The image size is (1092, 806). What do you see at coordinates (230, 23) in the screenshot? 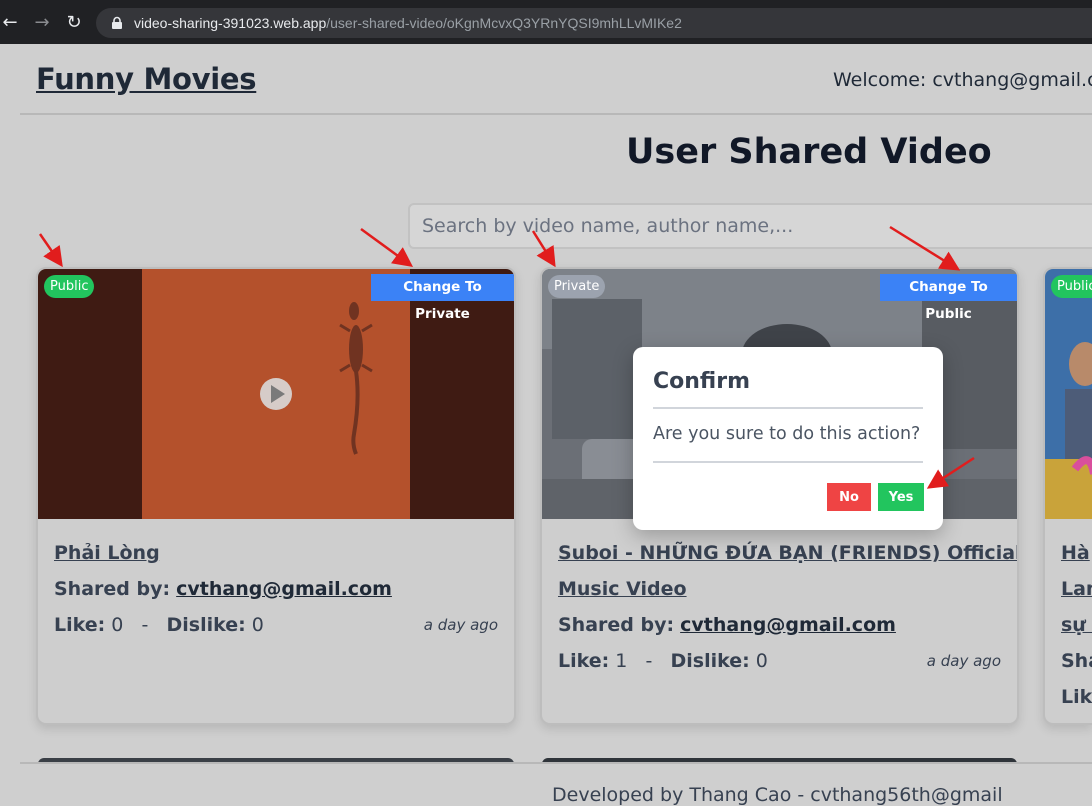
I see `url-host: video-sharing-391023.web.app` at bounding box center [230, 23].